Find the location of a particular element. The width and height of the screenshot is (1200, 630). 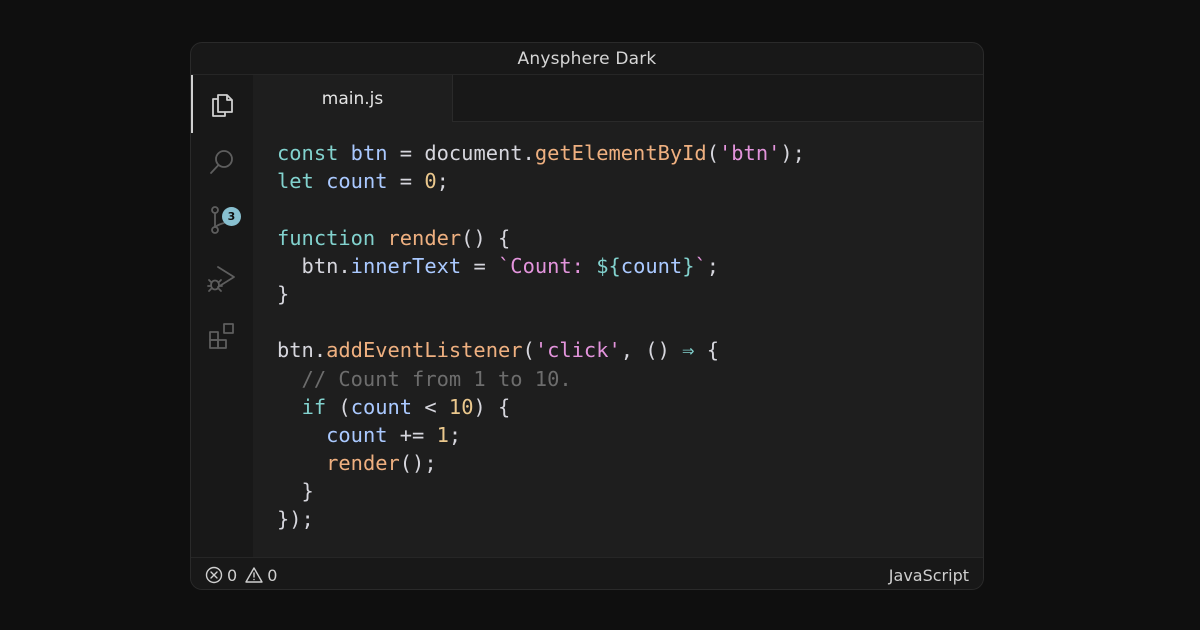

activity-explorer is located at coordinates (222, 104).